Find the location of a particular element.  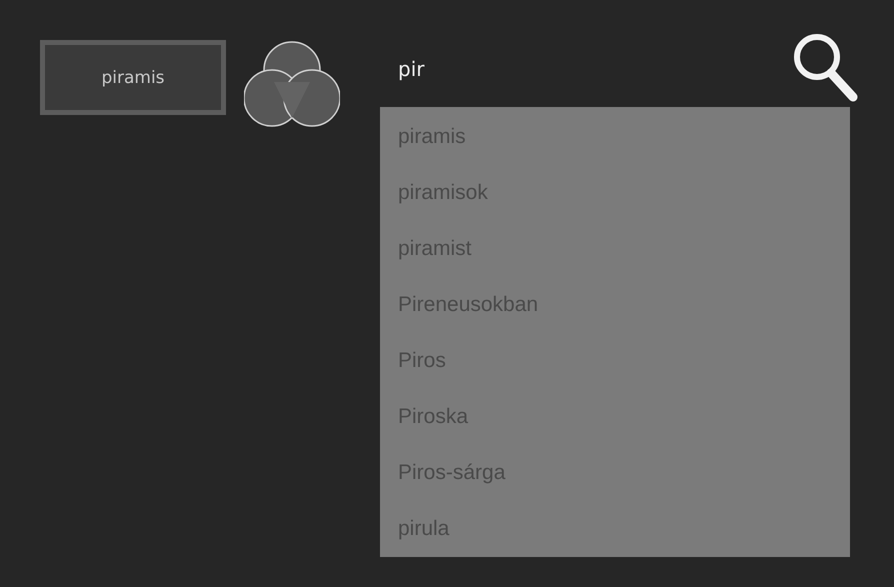

search-field: pir is located at coordinates (539, 69).